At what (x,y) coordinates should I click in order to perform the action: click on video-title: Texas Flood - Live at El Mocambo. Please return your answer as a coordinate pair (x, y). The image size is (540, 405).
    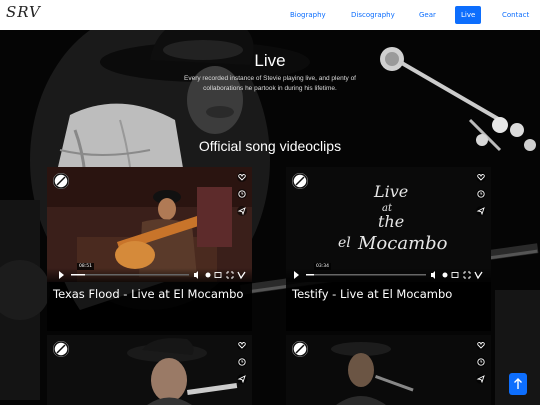
    Looking at the image, I should click on (150, 295).